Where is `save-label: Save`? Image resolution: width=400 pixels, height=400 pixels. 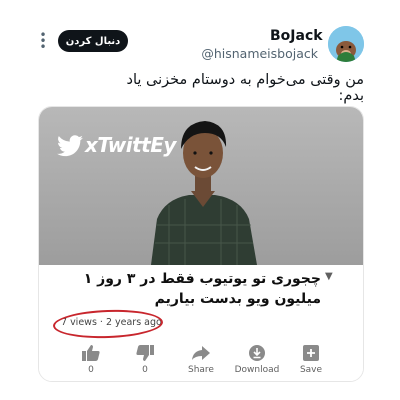
save-label: Save is located at coordinates (311, 370).